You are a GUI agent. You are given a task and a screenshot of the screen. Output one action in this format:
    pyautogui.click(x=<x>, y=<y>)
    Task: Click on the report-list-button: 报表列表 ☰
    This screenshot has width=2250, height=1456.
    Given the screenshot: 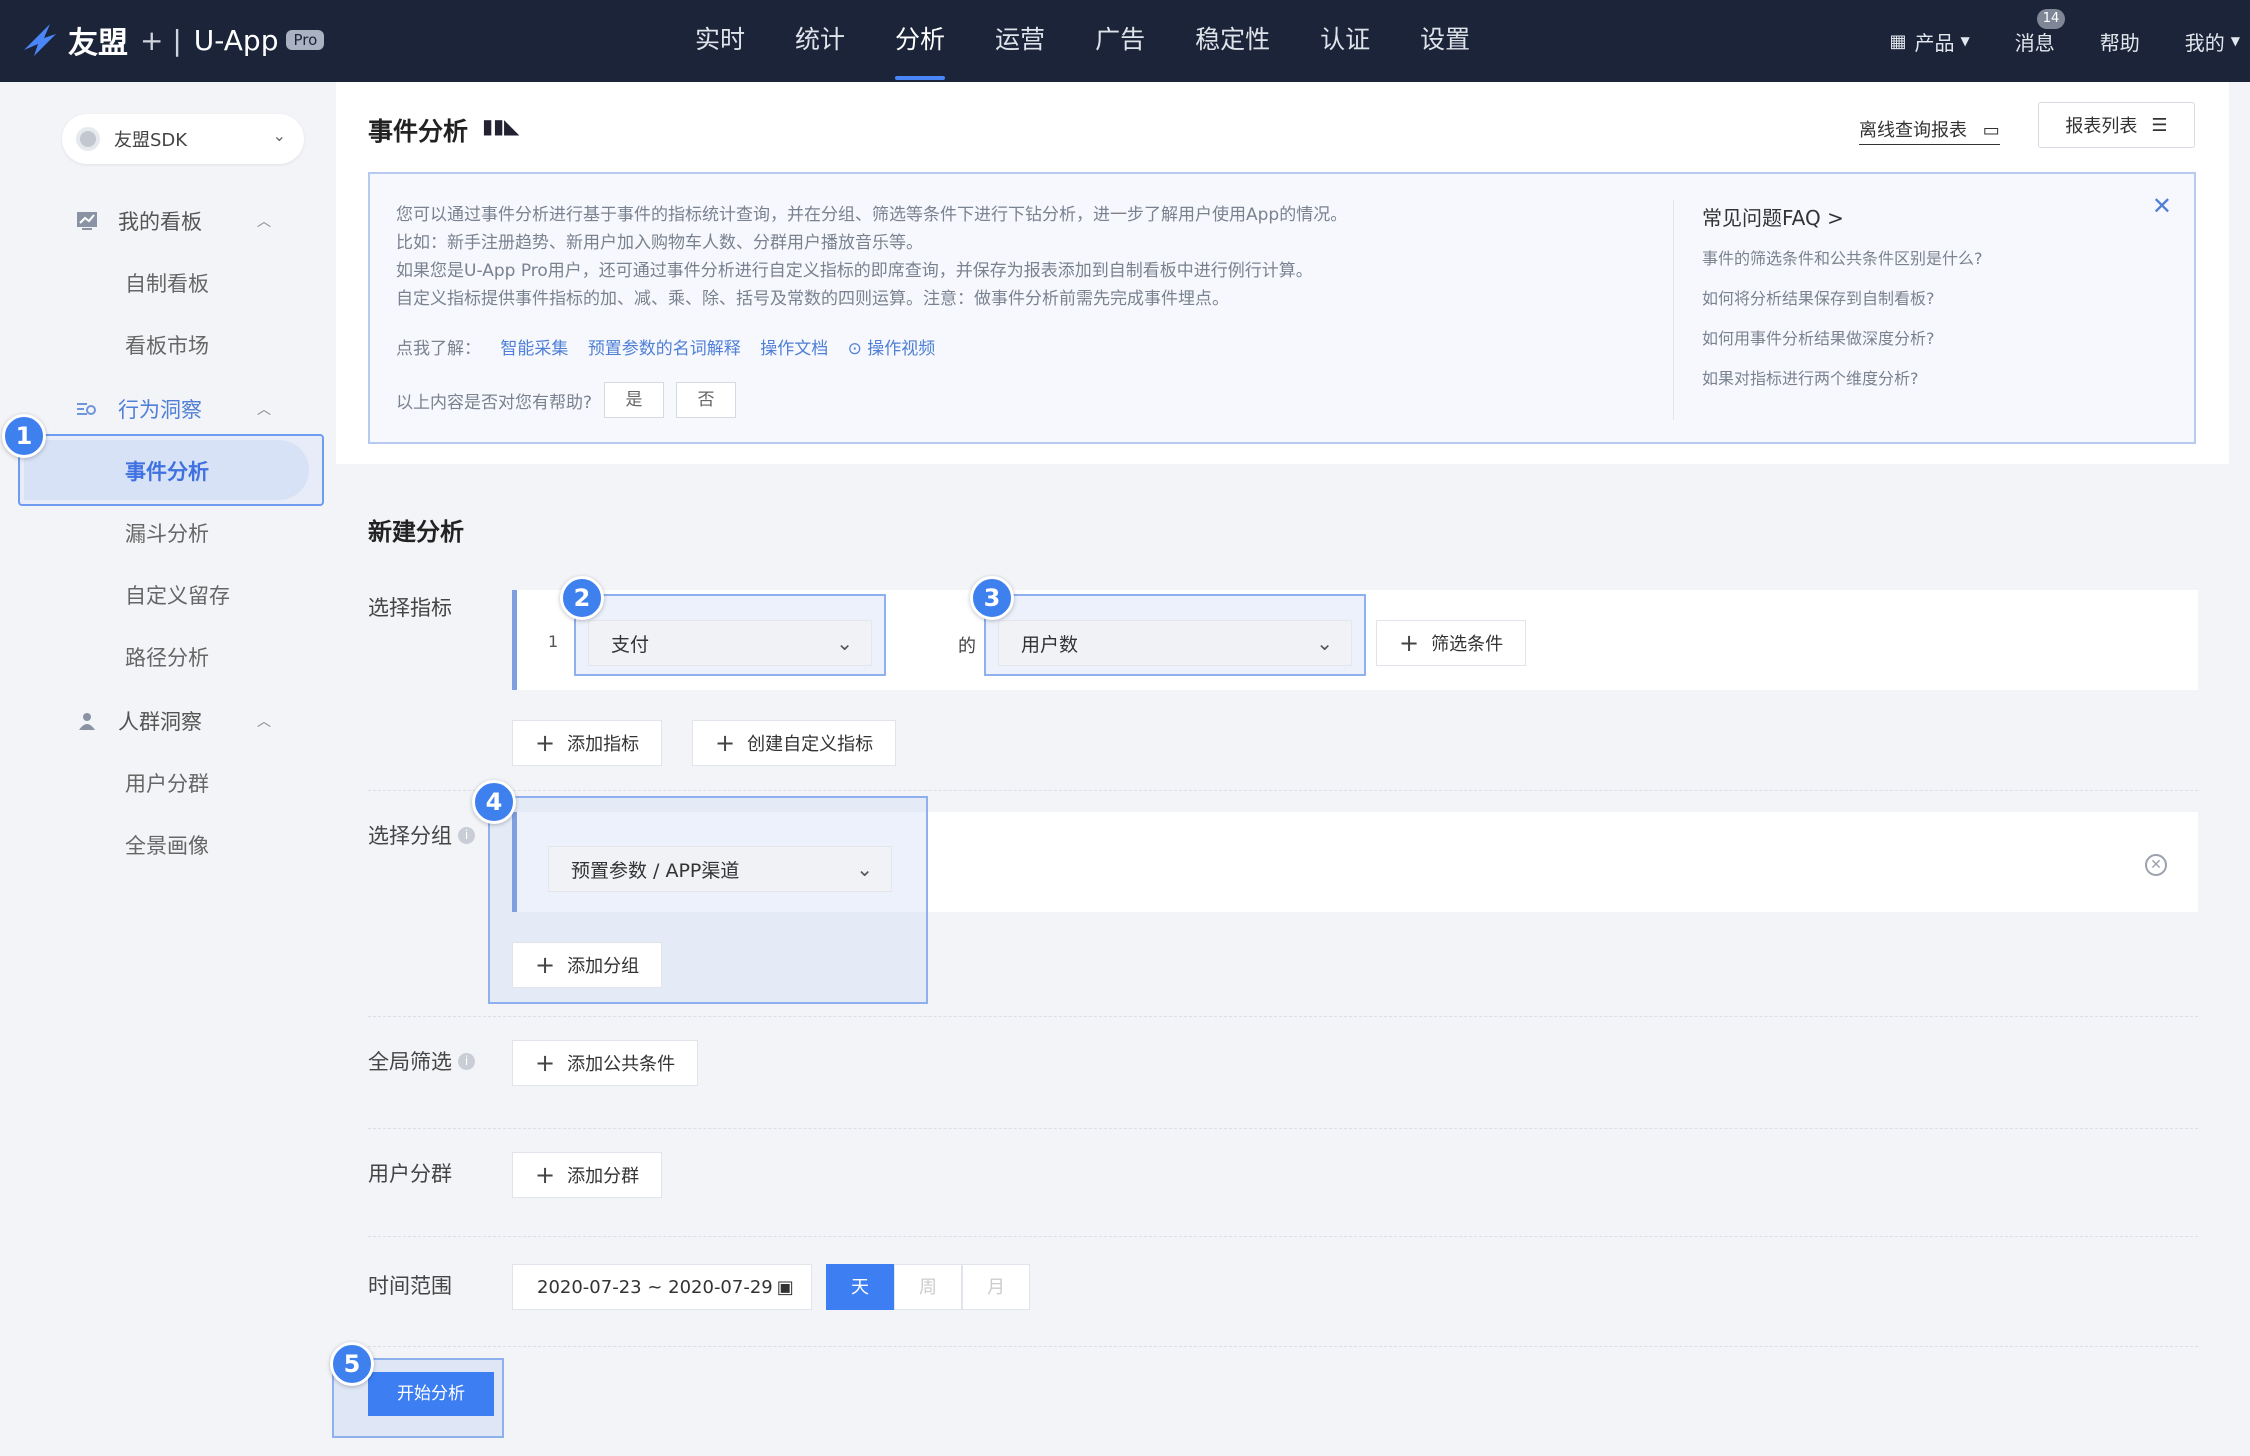 What is the action you would take?
    pyautogui.click(x=2116, y=125)
    